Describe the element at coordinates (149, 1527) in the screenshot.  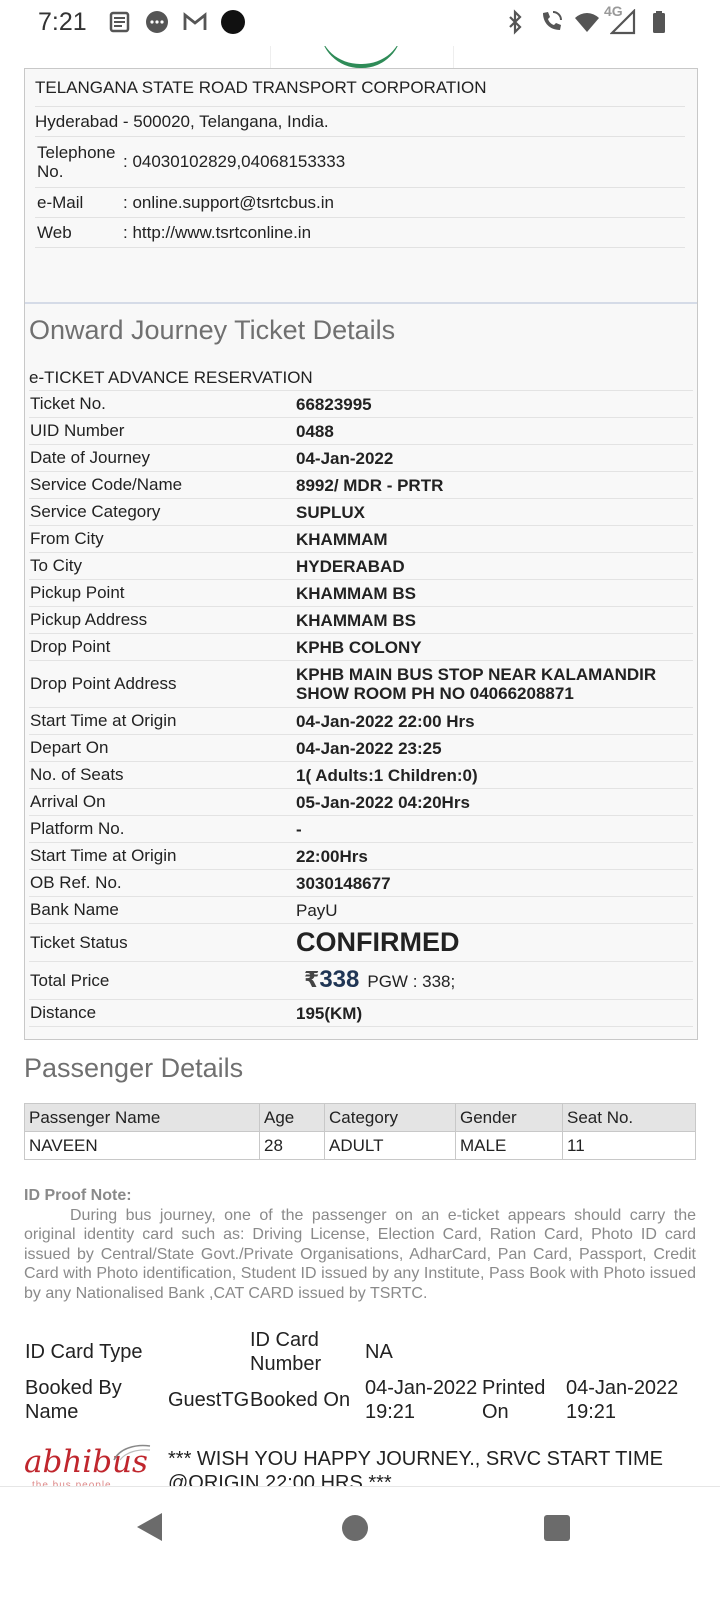
I see `back-icon` at that location.